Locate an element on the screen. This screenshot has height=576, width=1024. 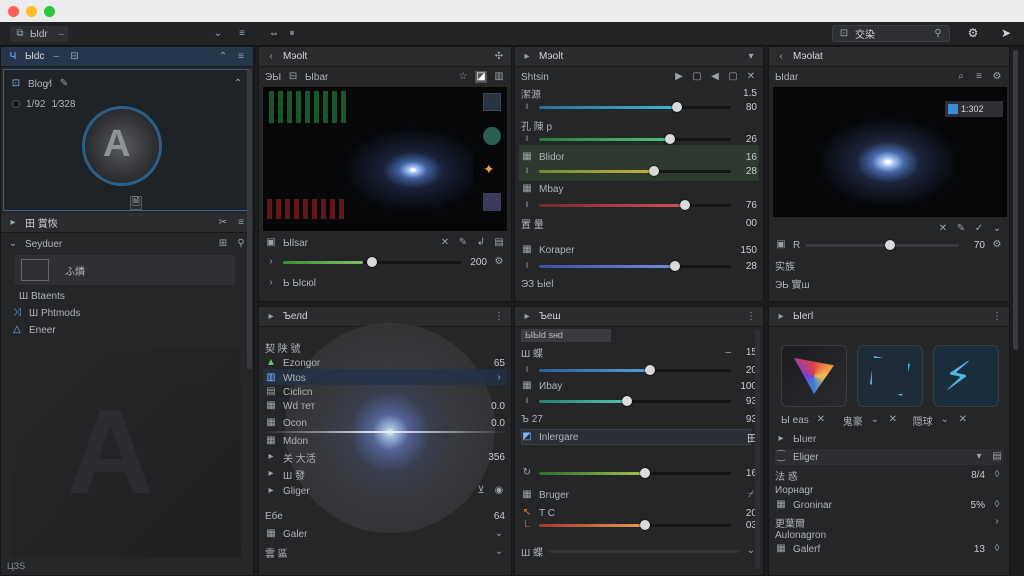
section-header: ▸ 田 賞恢 ✂ ≡ is located at coordinates (127, 223).